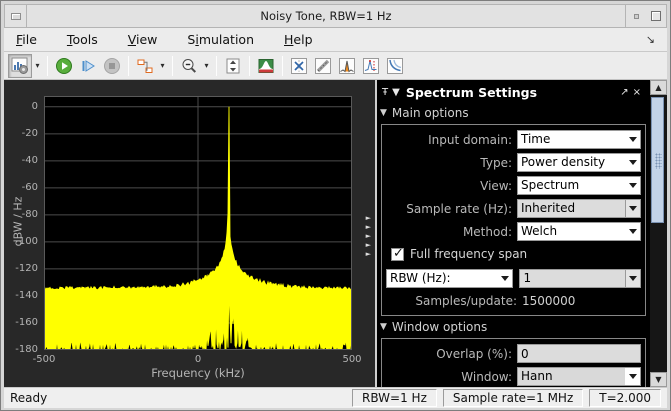  What do you see at coordinates (658, 87) in the screenshot?
I see `scroll-up-button: ▲` at bounding box center [658, 87].